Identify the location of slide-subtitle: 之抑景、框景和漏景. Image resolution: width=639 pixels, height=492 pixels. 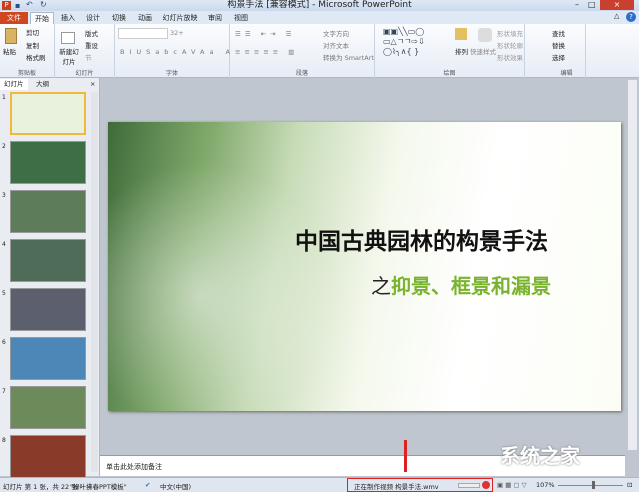
(461, 284).